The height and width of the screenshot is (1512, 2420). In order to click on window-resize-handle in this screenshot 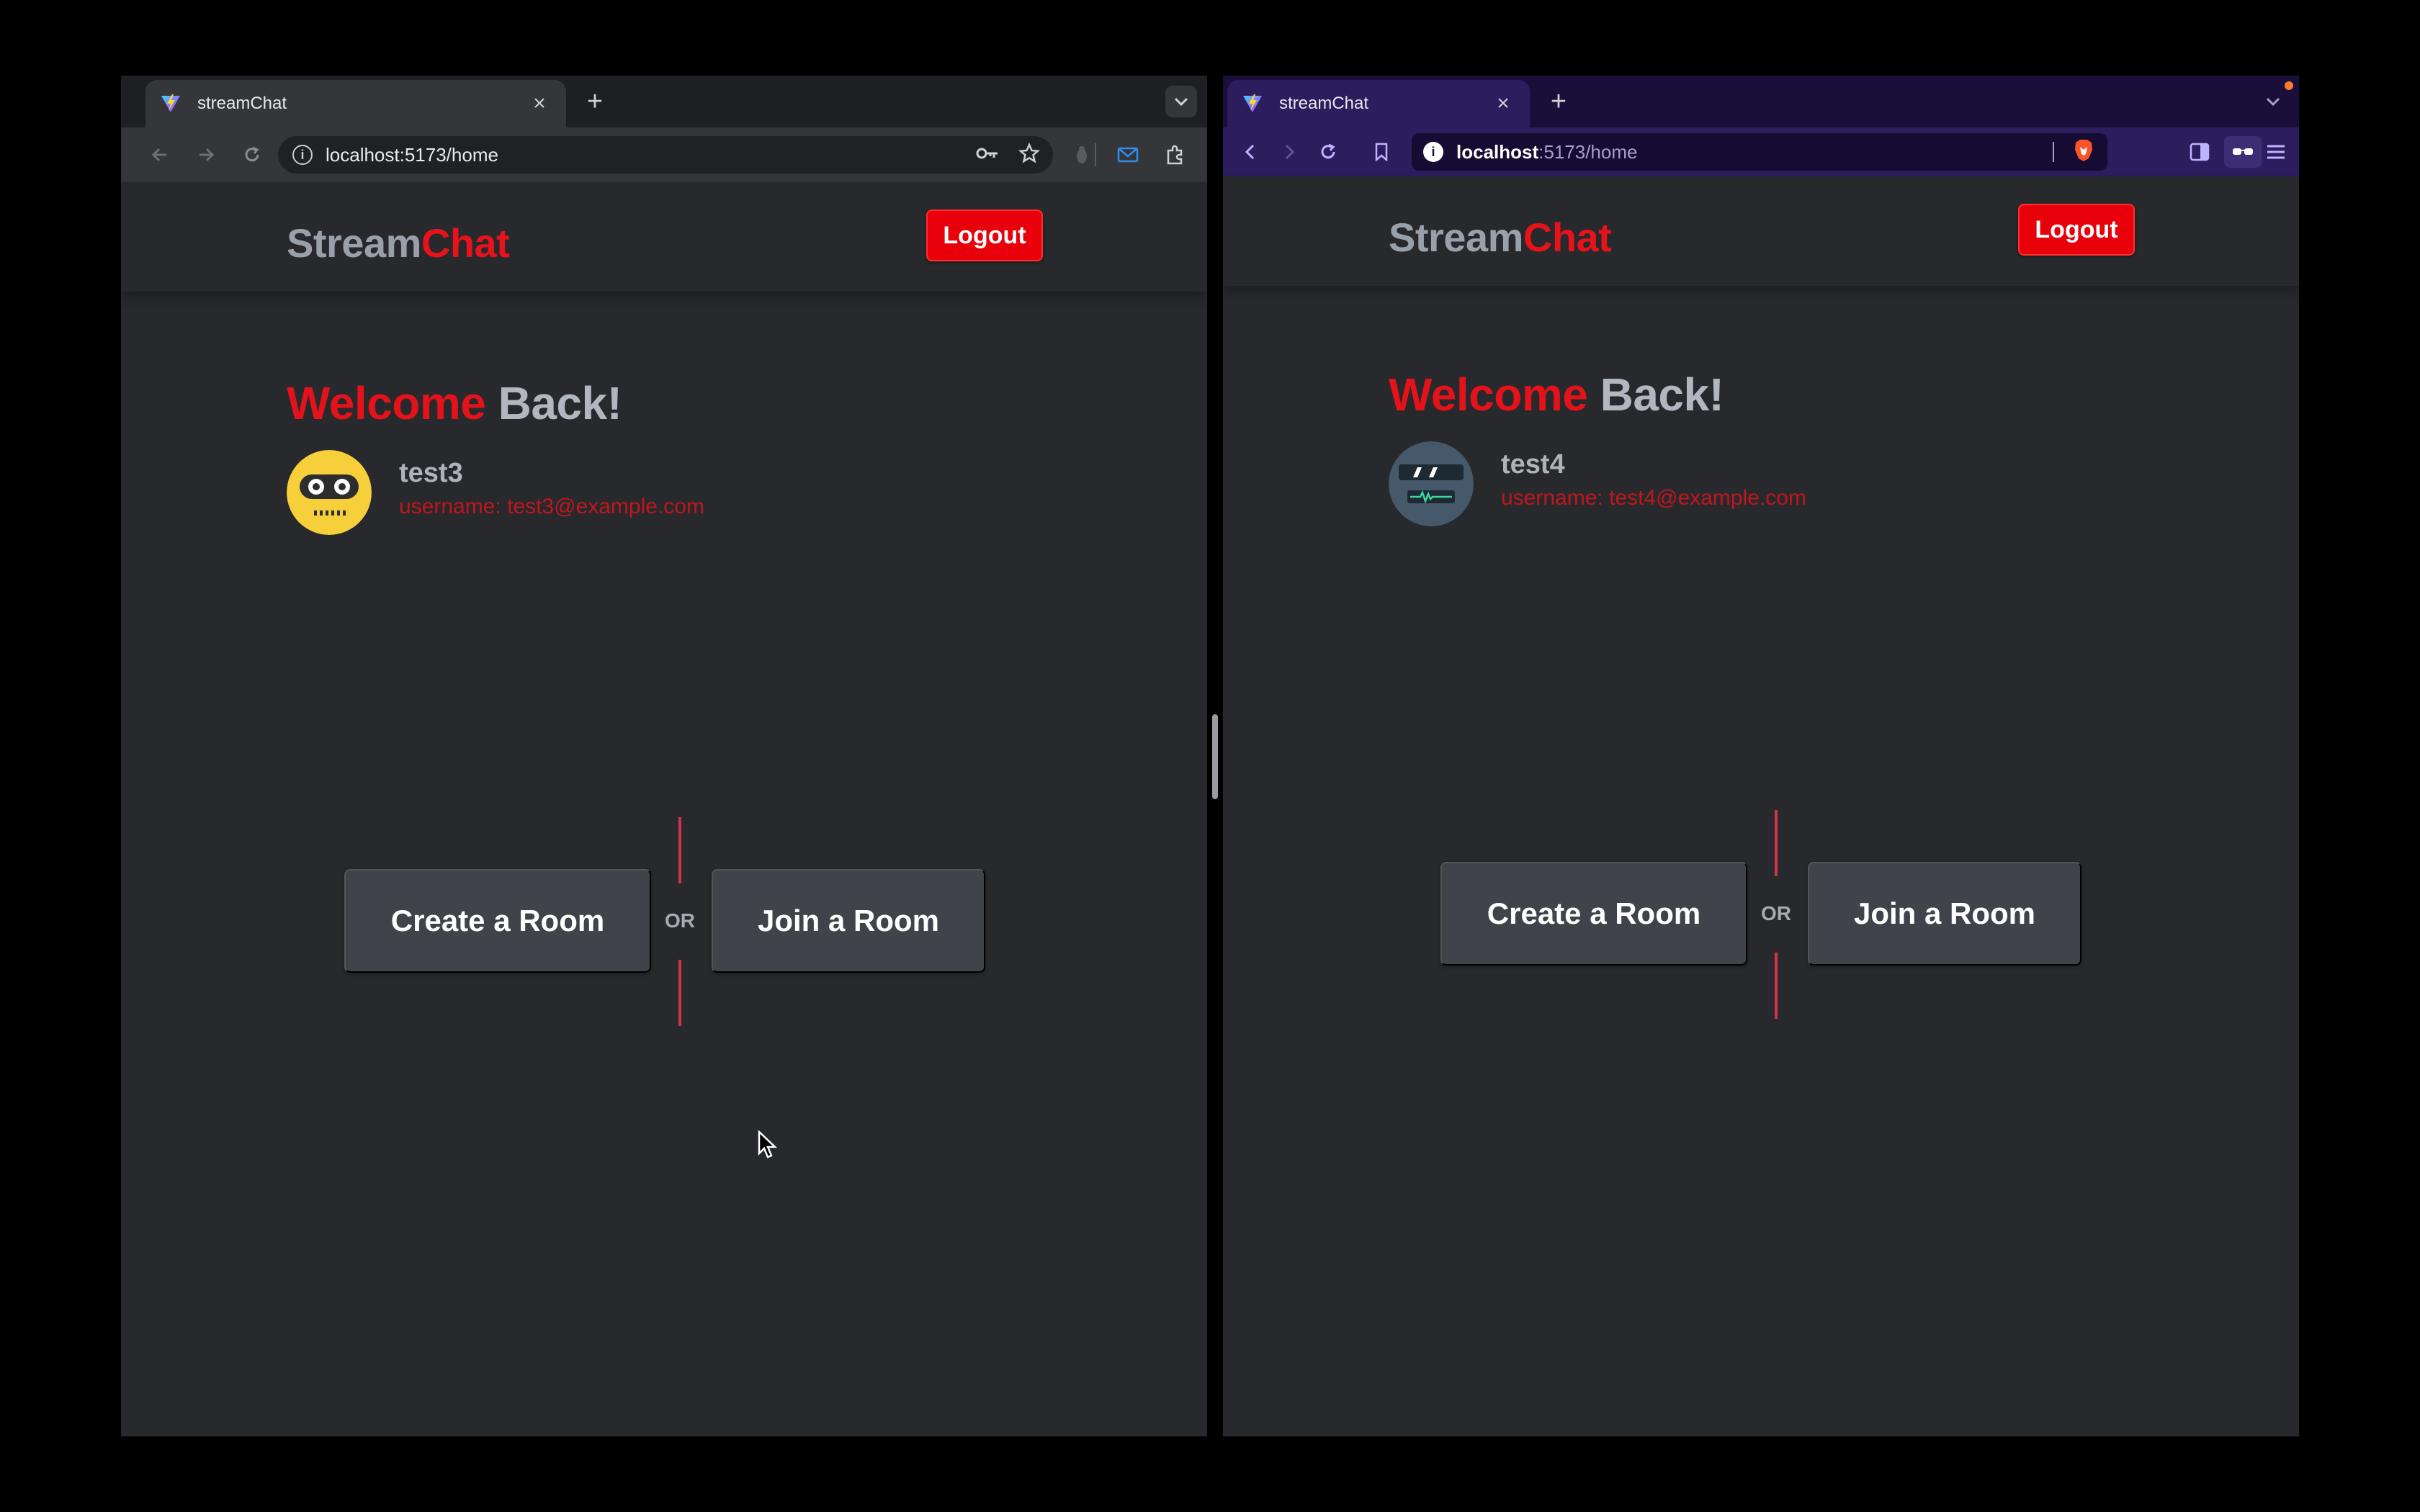, I will do `click(1215, 756)`.